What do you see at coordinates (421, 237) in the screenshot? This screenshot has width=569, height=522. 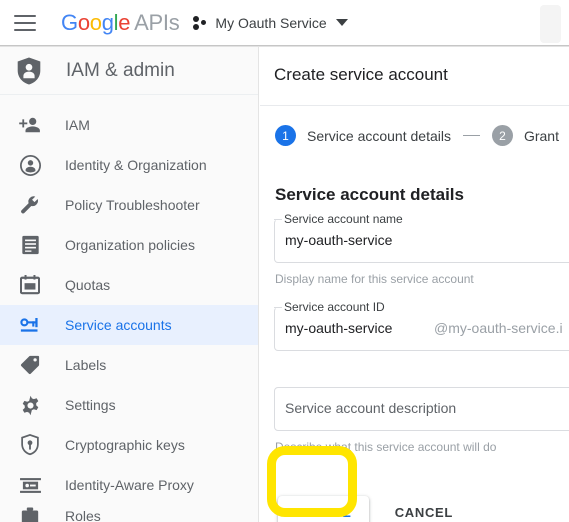 I see `service-account-name-field: Service account name my-oauth-service` at bounding box center [421, 237].